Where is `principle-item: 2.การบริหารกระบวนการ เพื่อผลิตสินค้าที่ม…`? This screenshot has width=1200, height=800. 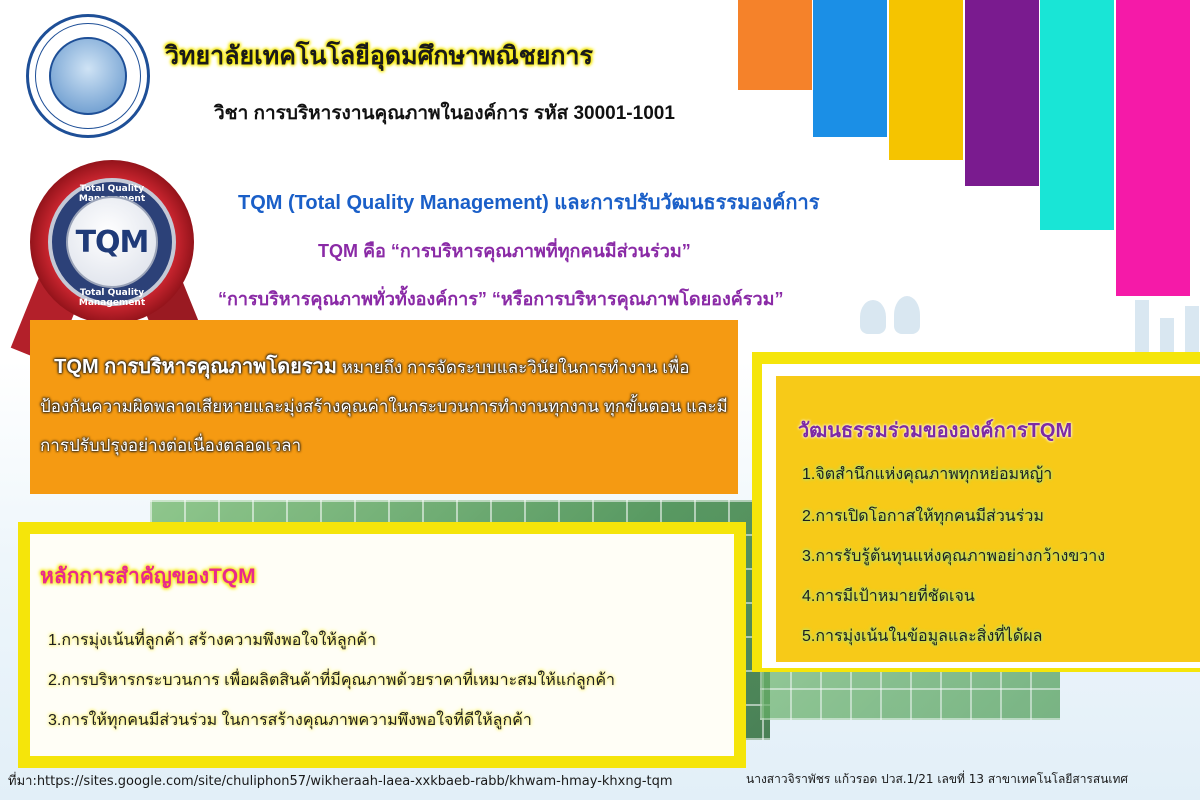
principle-item: 2.การบริหารกระบวนการ เพื่อผลิตสินค้าที่ม… is located at coordinates (332, 680).